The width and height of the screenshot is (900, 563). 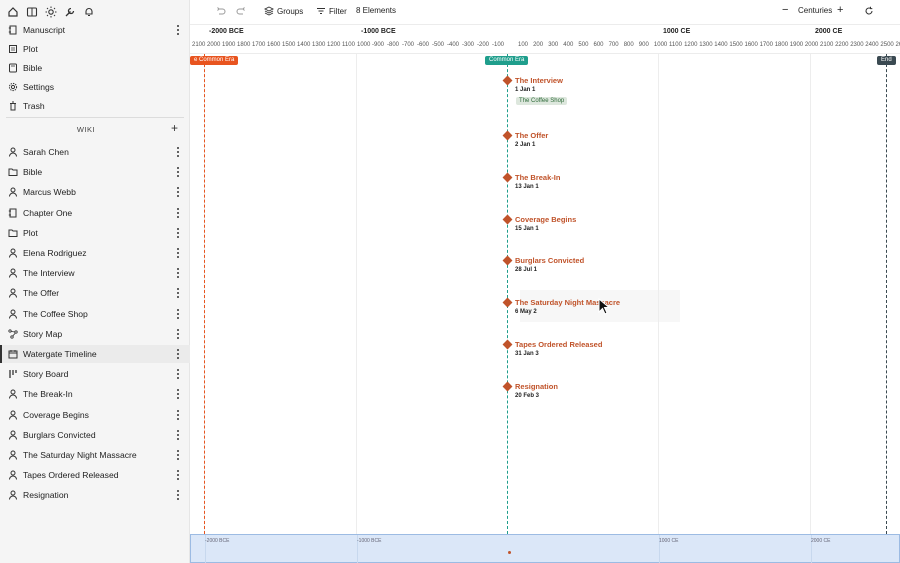 I want to click on sidebar-item-trash: Trash, so click(x=95, y=106).